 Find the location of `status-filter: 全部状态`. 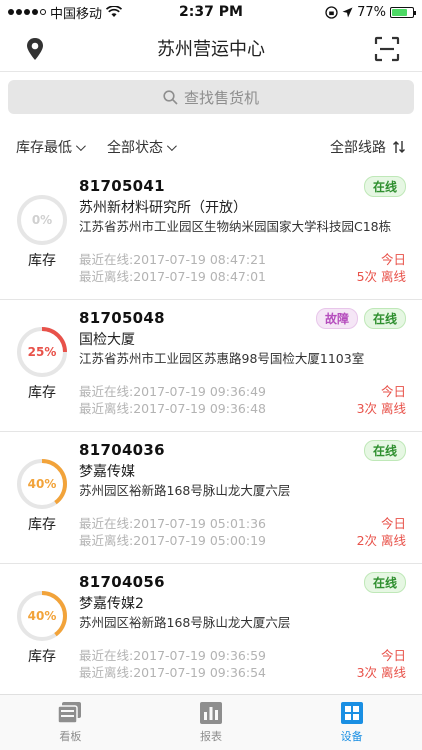

status-filter: 全部状态 is located at coordinates (142, 147).